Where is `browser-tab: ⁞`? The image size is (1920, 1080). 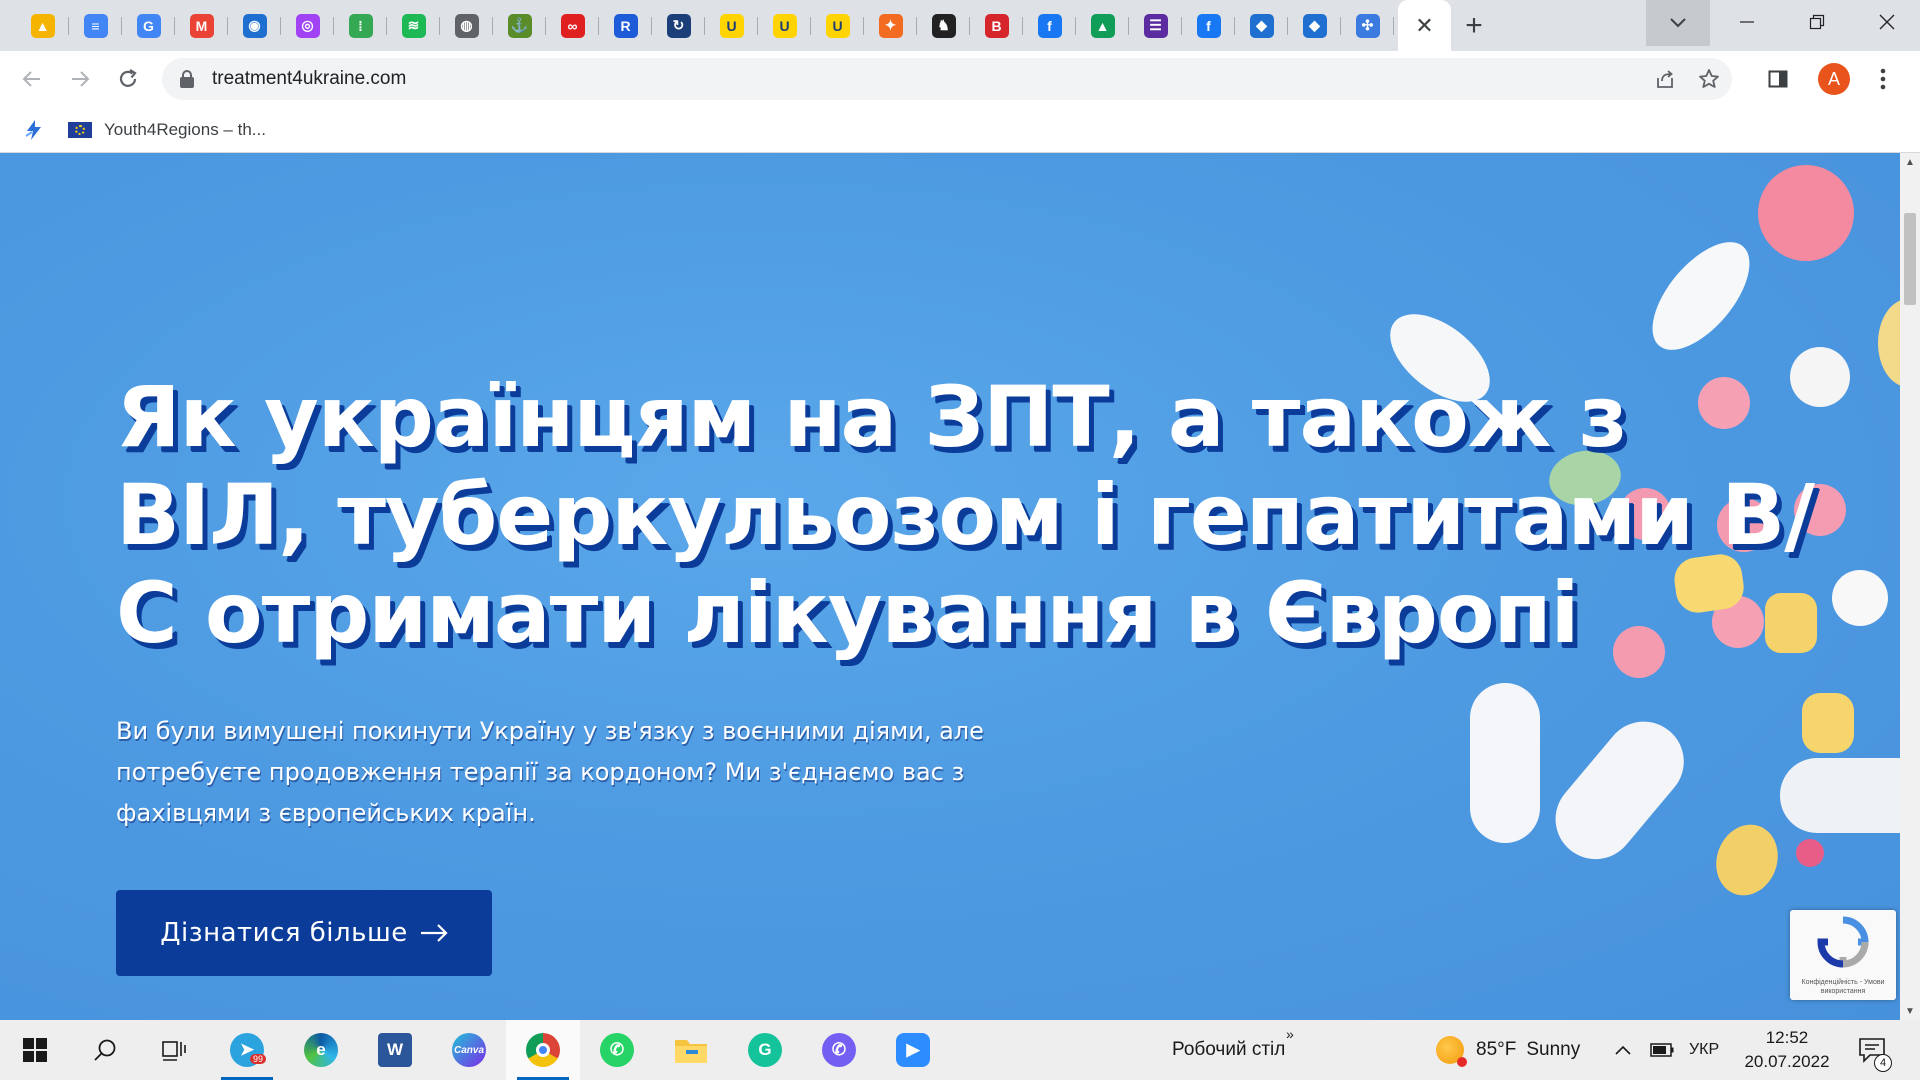 browser-tab: ⁞ is located at coordinates (360, 25).